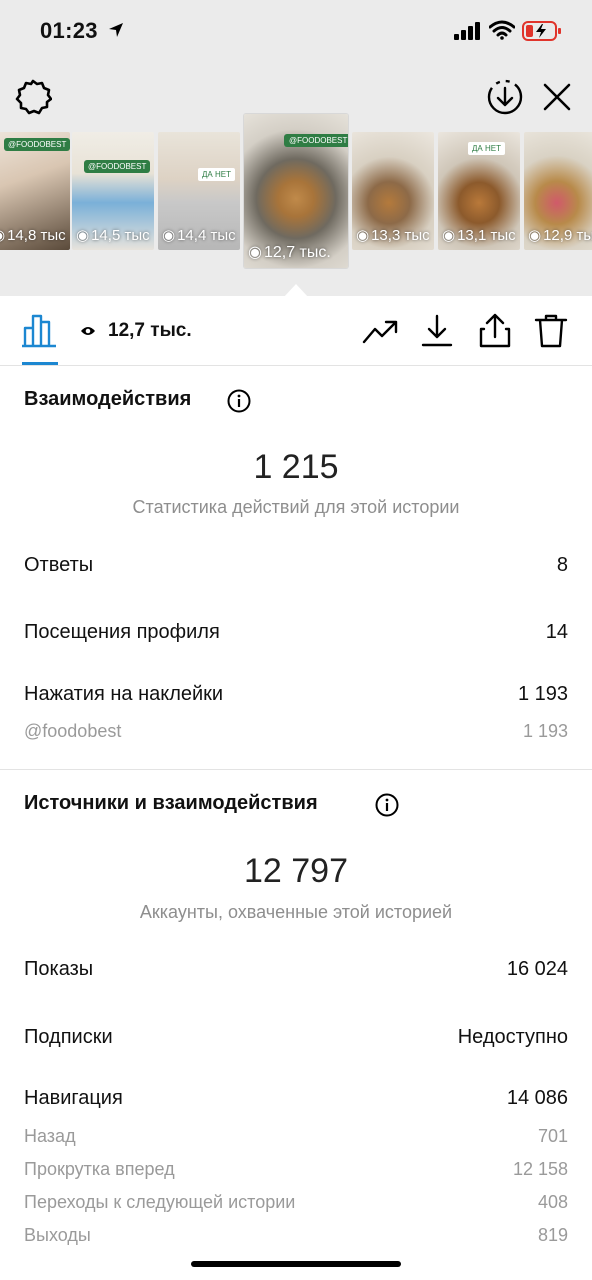 The width and height of the screenshot is (592, 1280). I want to click on story-views: ◉ 12,7 тыс., so click(289, 252).